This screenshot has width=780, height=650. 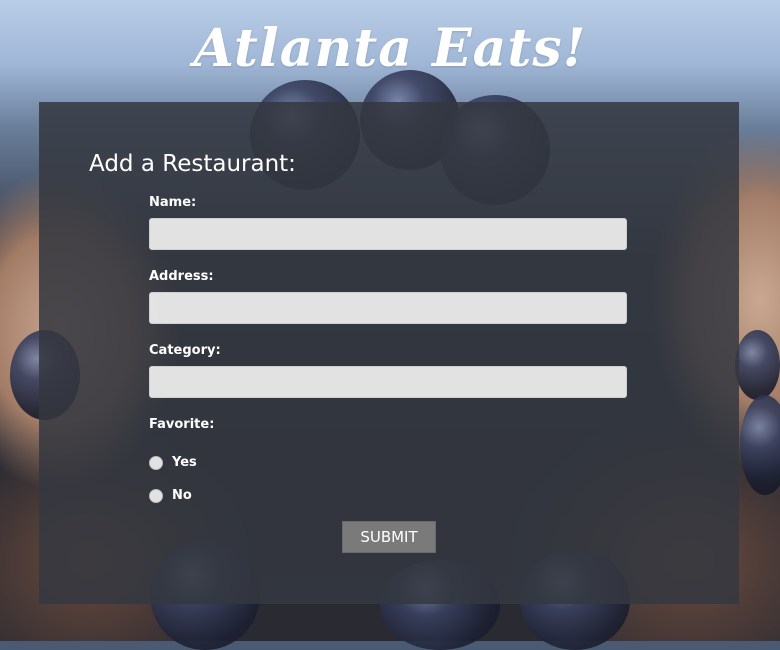 What do you see at coordinates (173, 202) in the screenshot?
I see `name-label: Name:` at bounding box center [173, 202].